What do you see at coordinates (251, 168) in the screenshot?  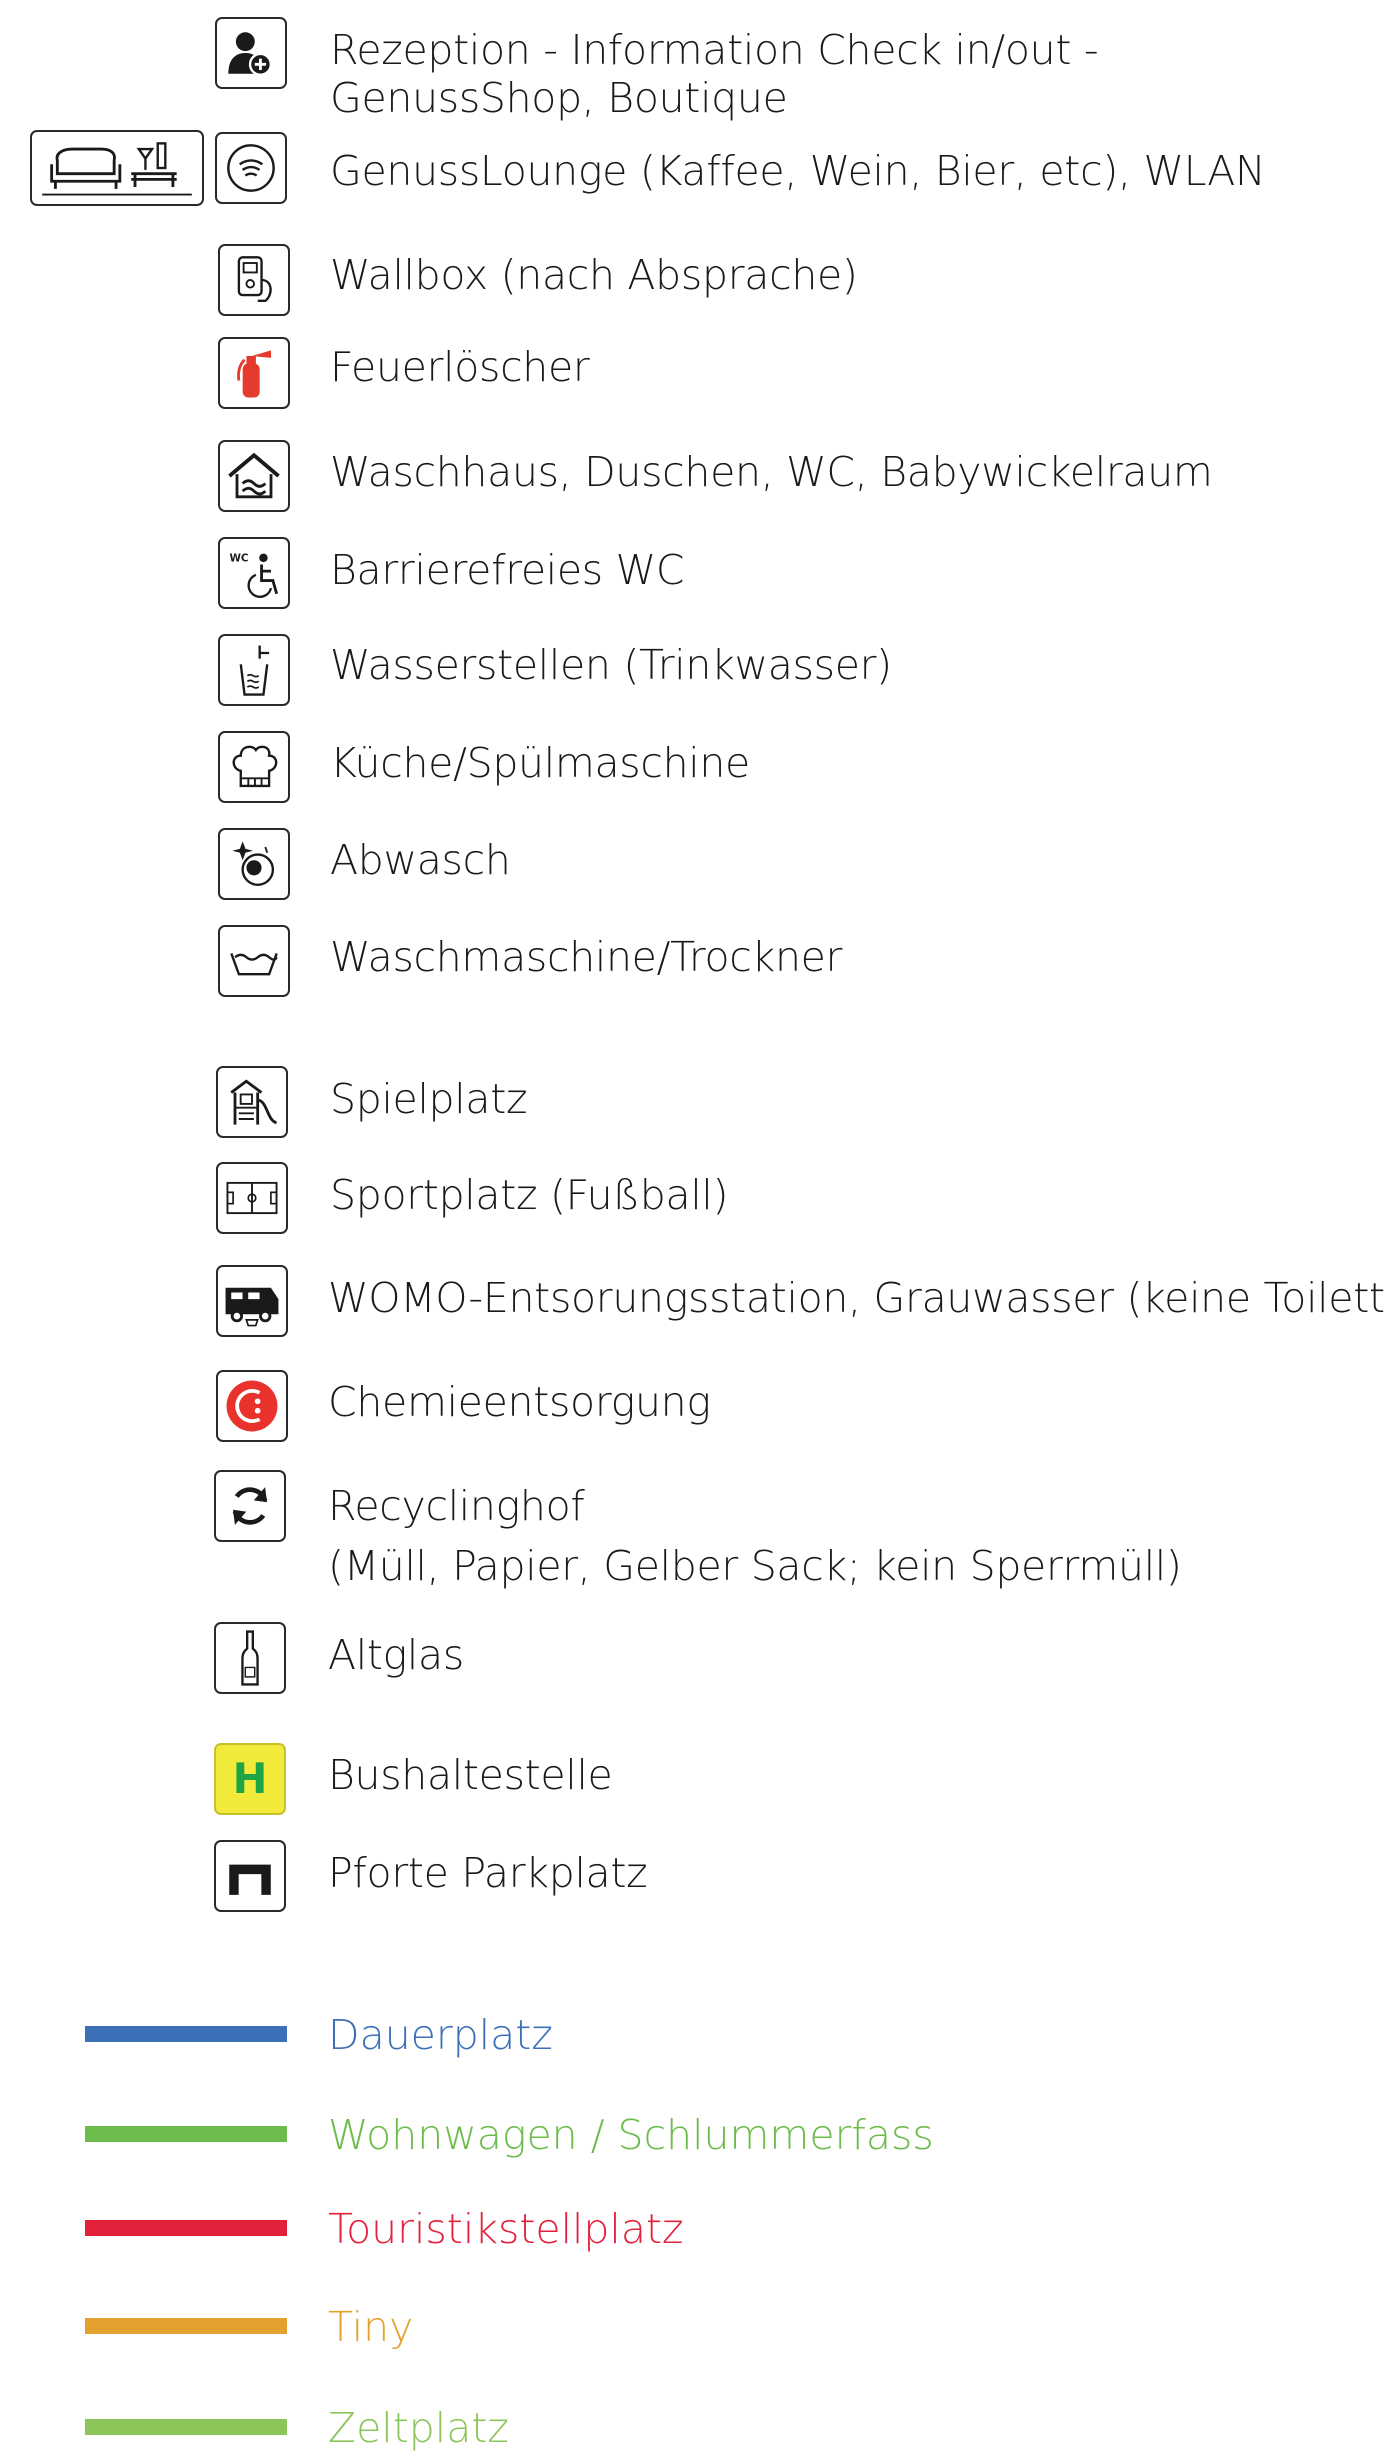 I see `wifi-icon` at bounding box center [251, 168].